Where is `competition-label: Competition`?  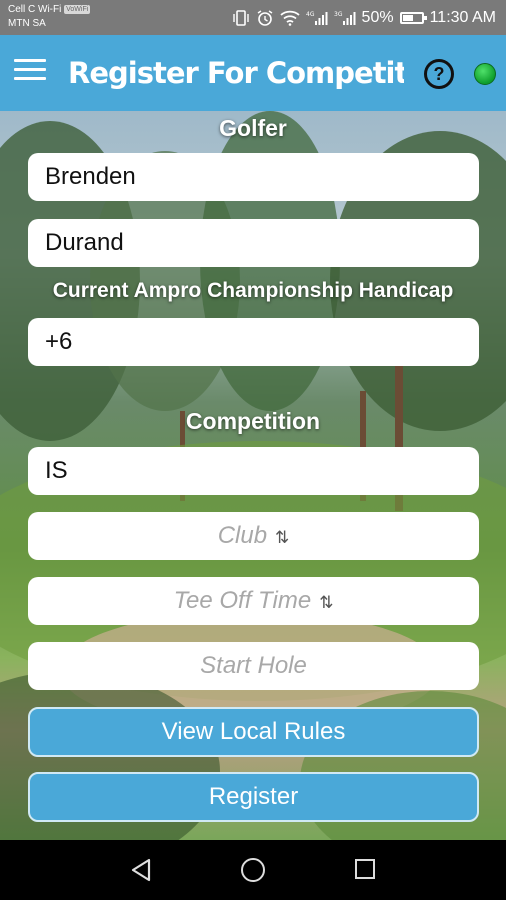 competition-label: Competition is located at coordinates (253, 421).